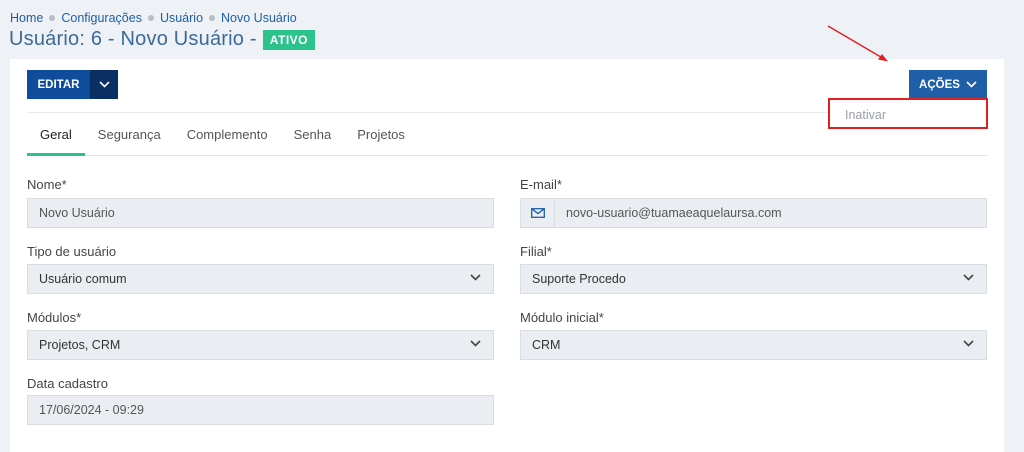 This screenshot has height=452, width=1024. I want to click on tipo-usuario-value: Usuário comum, so click(83, 279).